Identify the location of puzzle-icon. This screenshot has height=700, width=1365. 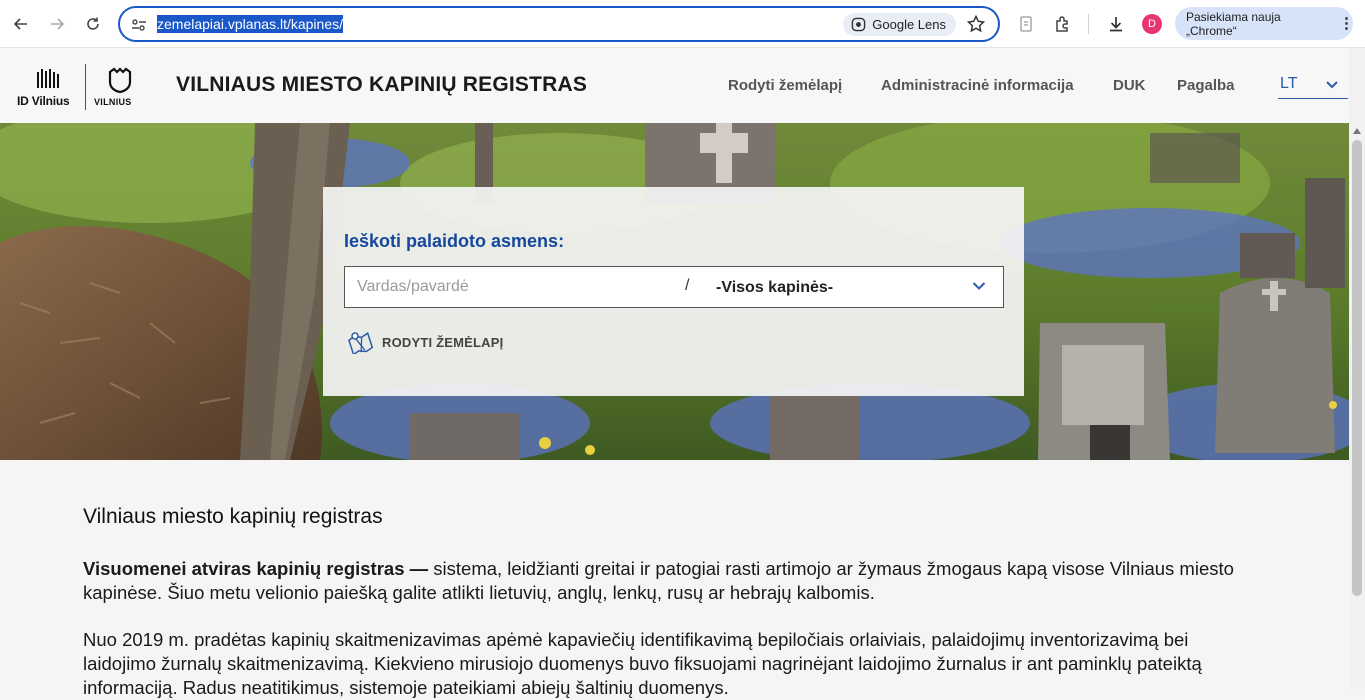
(1062, 24).